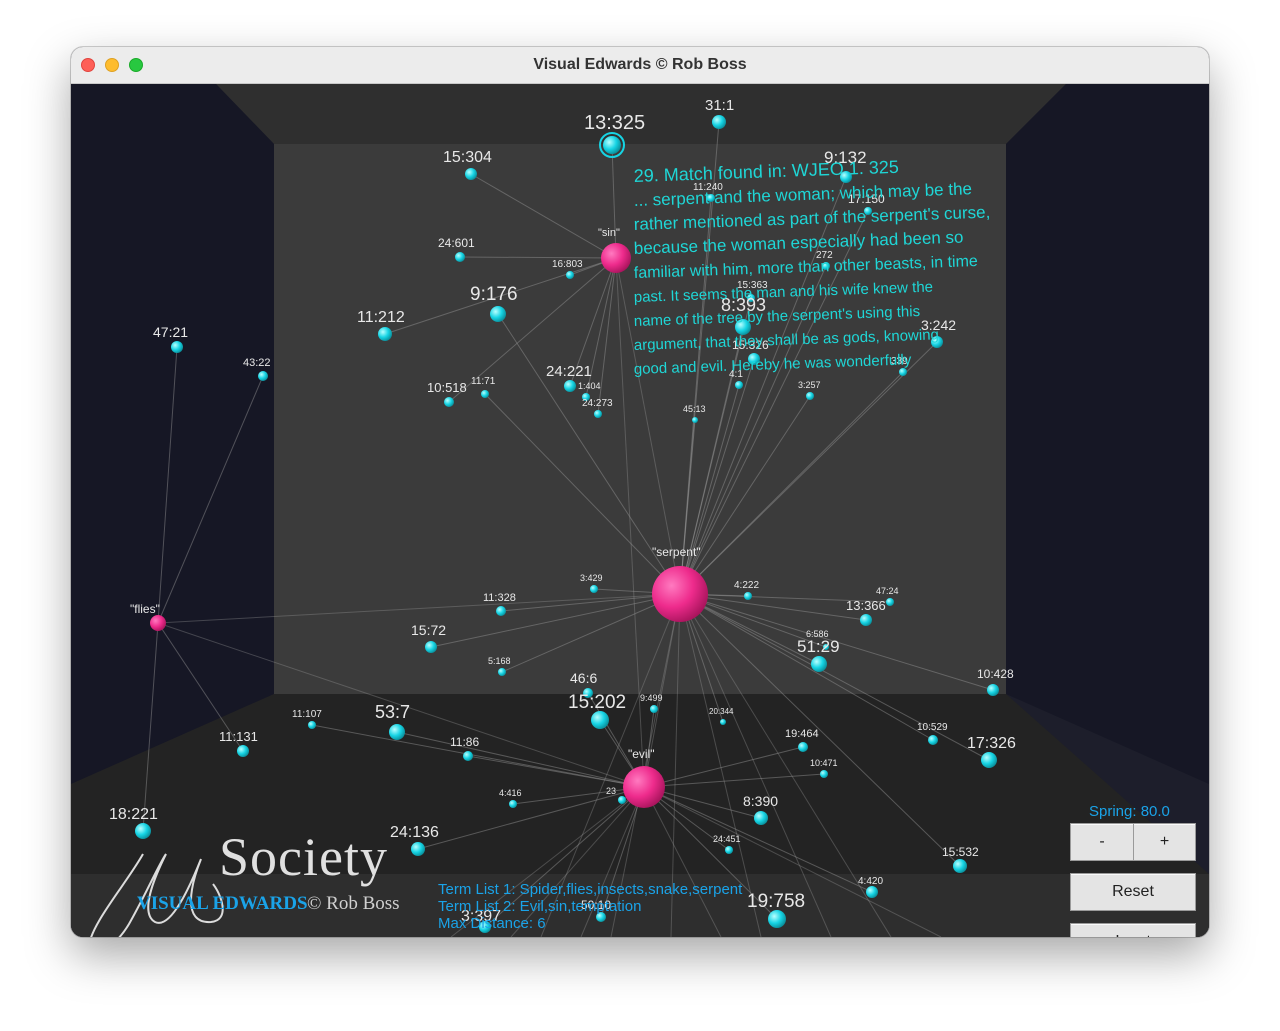  What do you see at coordinates (1133, 930) in the screenshot?
I see `input-button: Input` at bounding box center [1133, 930].